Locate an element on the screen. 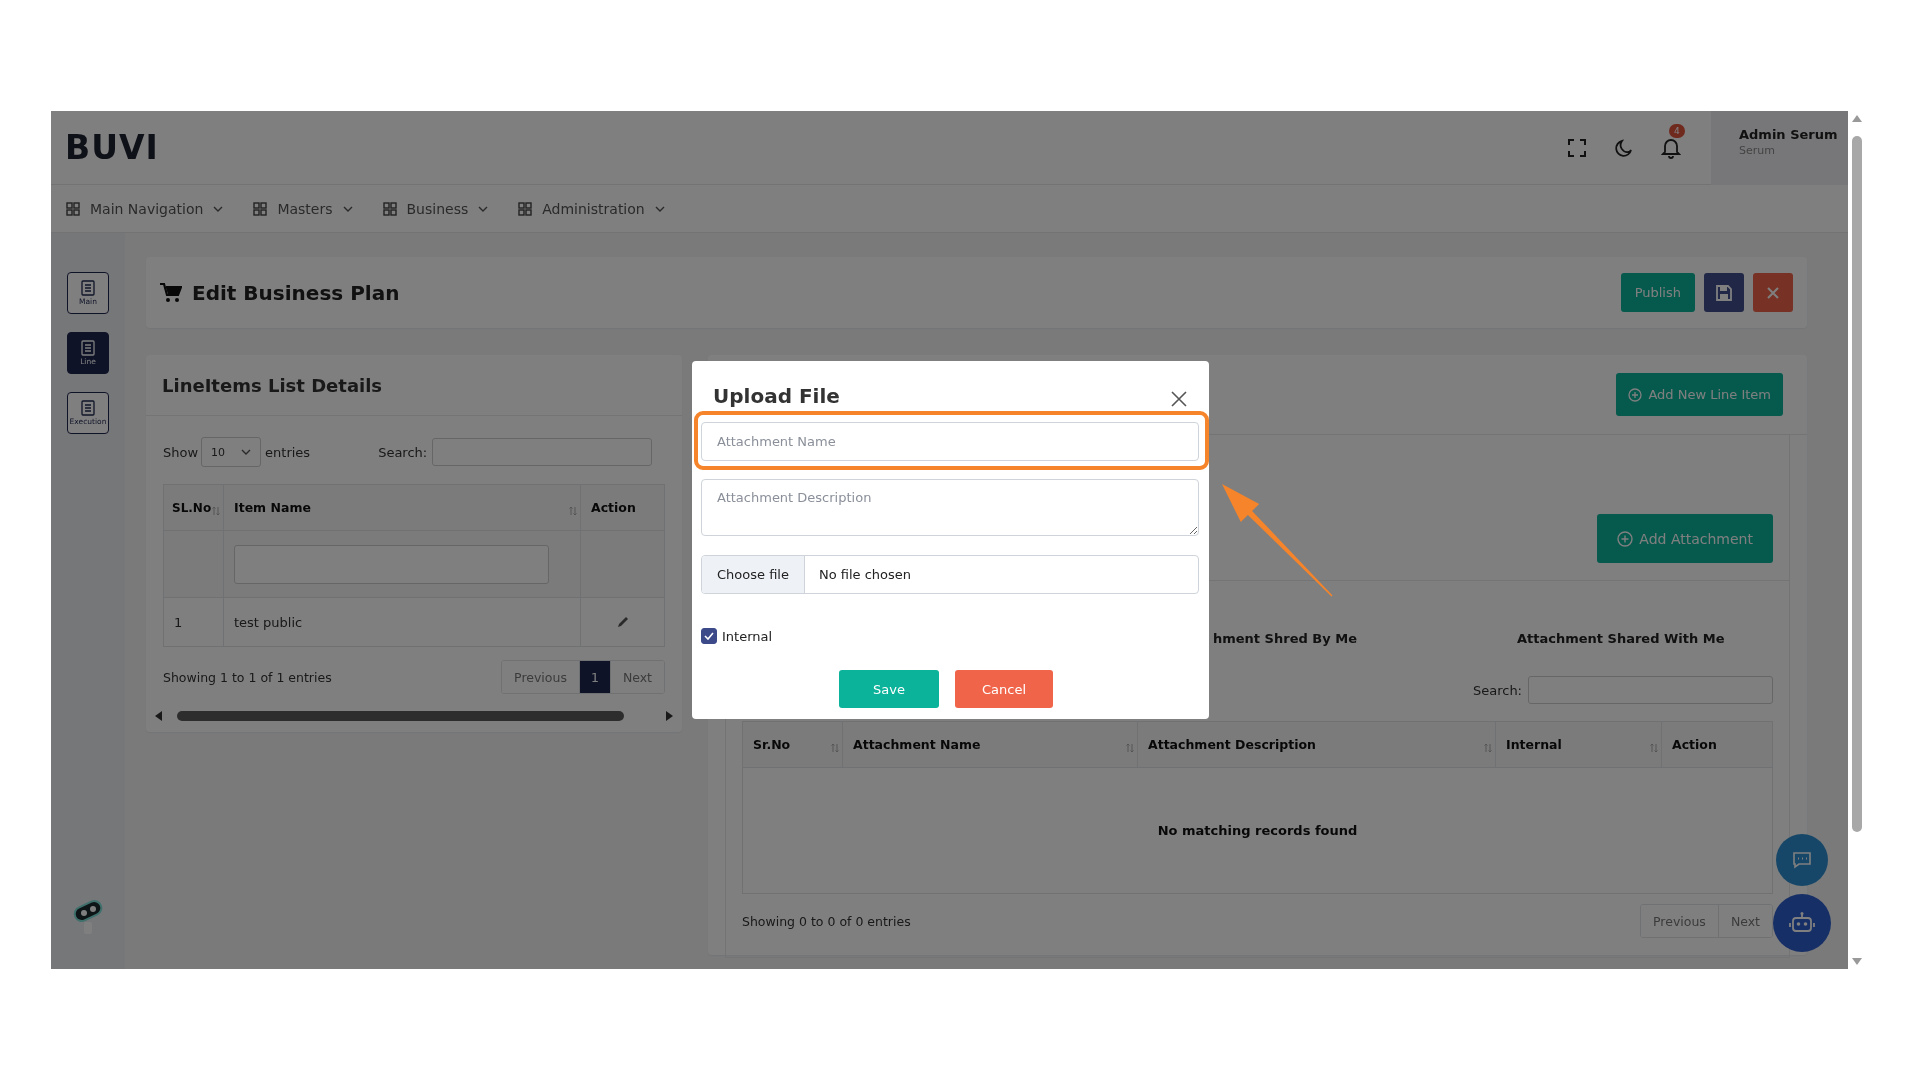 This screenshot has height=1080, width=1920. attachment-description-field: Attachment Description is located at coordinates (950, 507).